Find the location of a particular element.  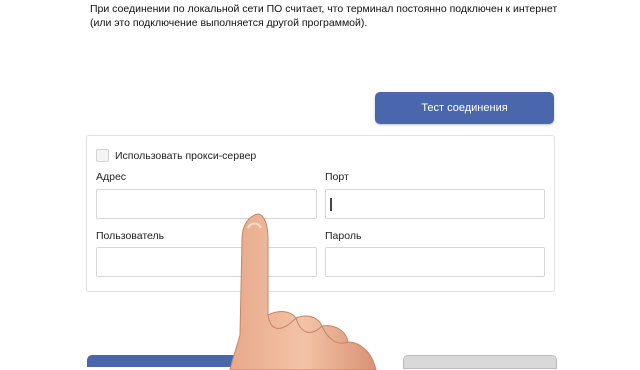

test-connection-button: Тест соединения is located at coordinates (464, 108).